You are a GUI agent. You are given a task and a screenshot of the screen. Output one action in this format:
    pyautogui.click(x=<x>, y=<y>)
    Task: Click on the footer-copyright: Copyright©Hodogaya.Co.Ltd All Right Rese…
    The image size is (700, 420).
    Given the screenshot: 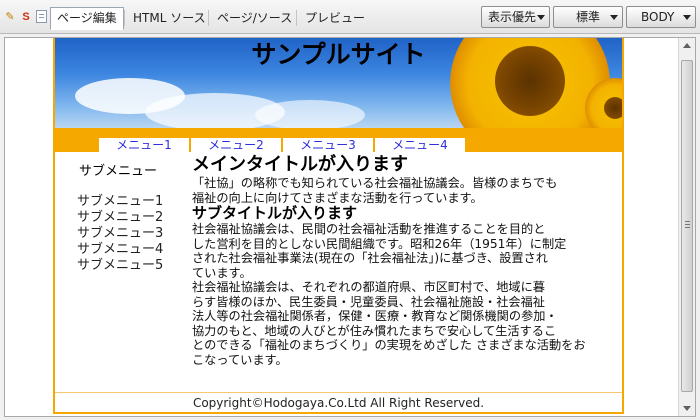 What is the action you would take?
    pyautogui.click(x=338, y=403)
    